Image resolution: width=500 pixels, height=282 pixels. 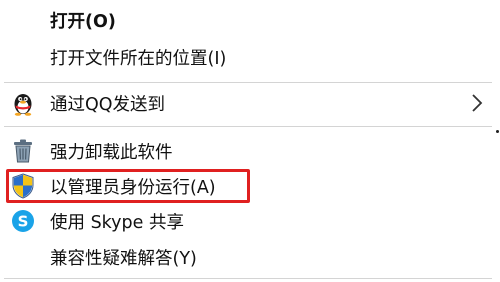 What do you see at coordinates (83, 21) in the screenshot?
I see `menu-item-label: 打开(O)` at bounding box center [83, 21].